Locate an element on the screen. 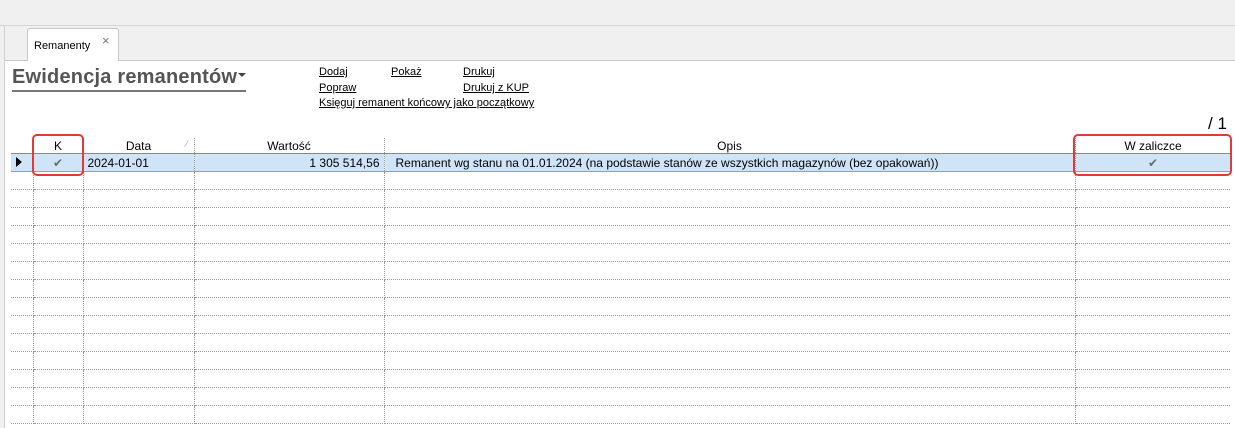  table-header-row: K Data ⁄ Wartość Opis W zaliczce is located at coordinates (621, 146).